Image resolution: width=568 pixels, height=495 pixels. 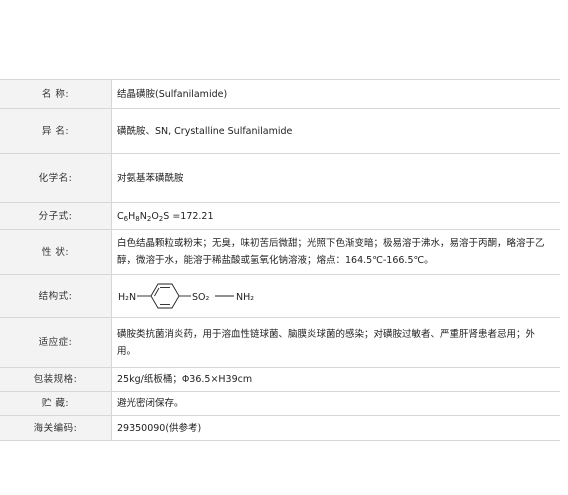 What do you see at coordinates (335, 94) in the screenshot?
I see `value-name: 结晶磺胺(Sulfanilamide)` at bounding box center [335, 94].